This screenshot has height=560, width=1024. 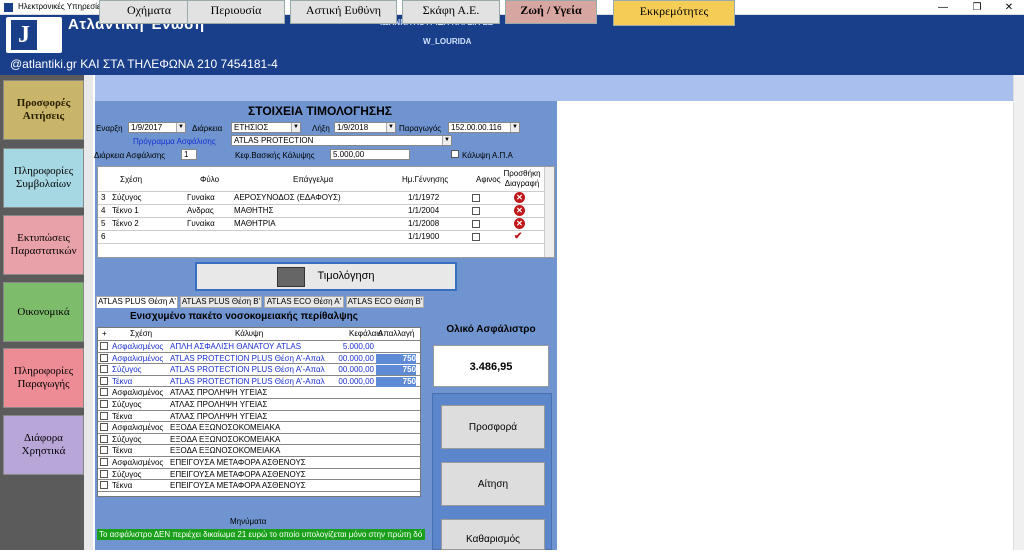 What do you see at coordinates (189, 154) in the screenshot?
I see `ins-duration-field: 1` at bounding box center [189, 154].